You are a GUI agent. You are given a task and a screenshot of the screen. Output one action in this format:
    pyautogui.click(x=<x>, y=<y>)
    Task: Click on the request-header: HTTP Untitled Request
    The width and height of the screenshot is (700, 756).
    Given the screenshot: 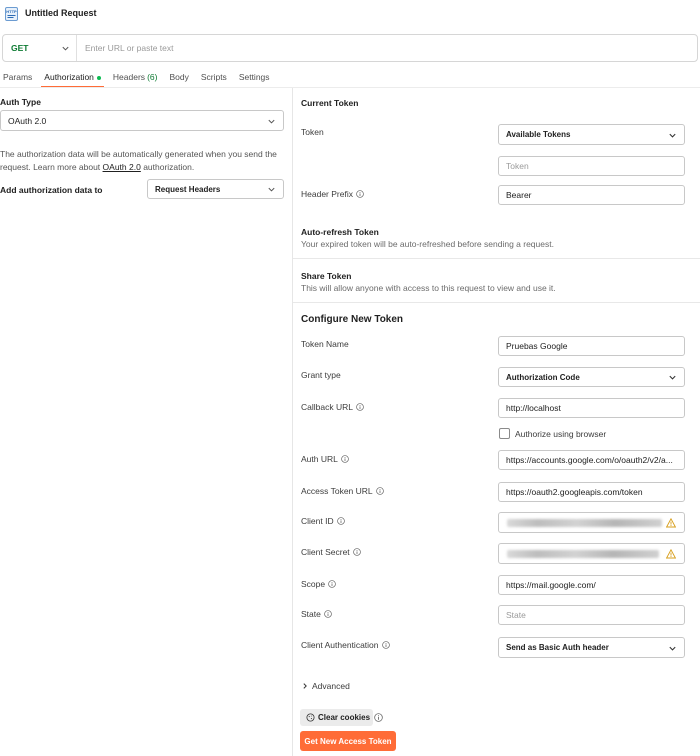 What is the action you would take?
    pyautogui.click(x=350, y=15)
    